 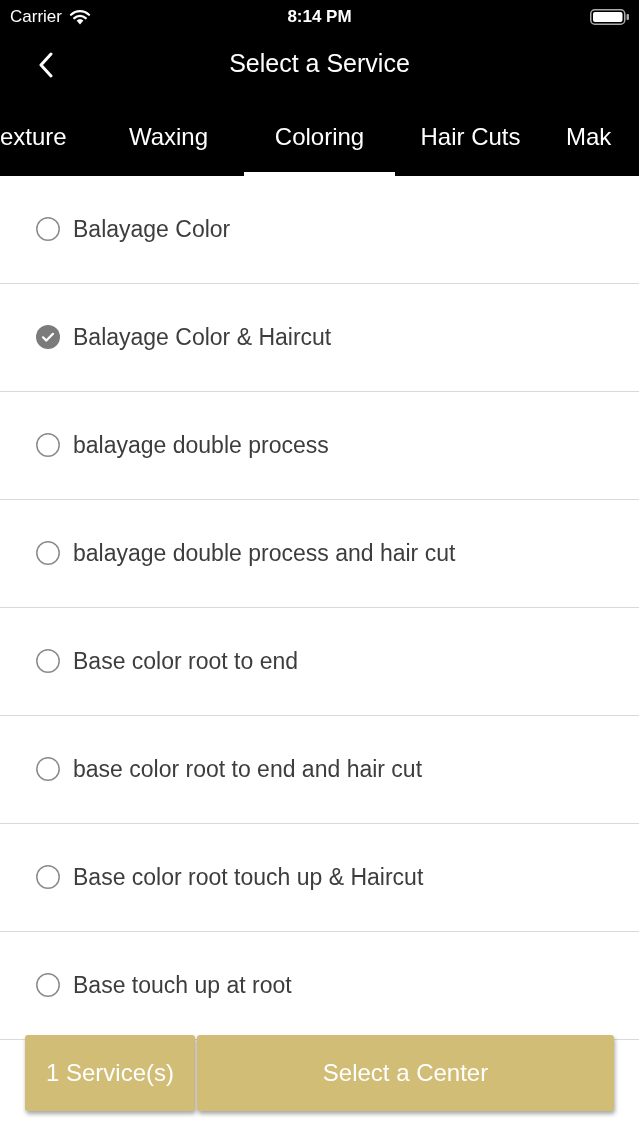 I want to click on service-name: Base color root touch up & Haircut, so click(x=248, y=877).